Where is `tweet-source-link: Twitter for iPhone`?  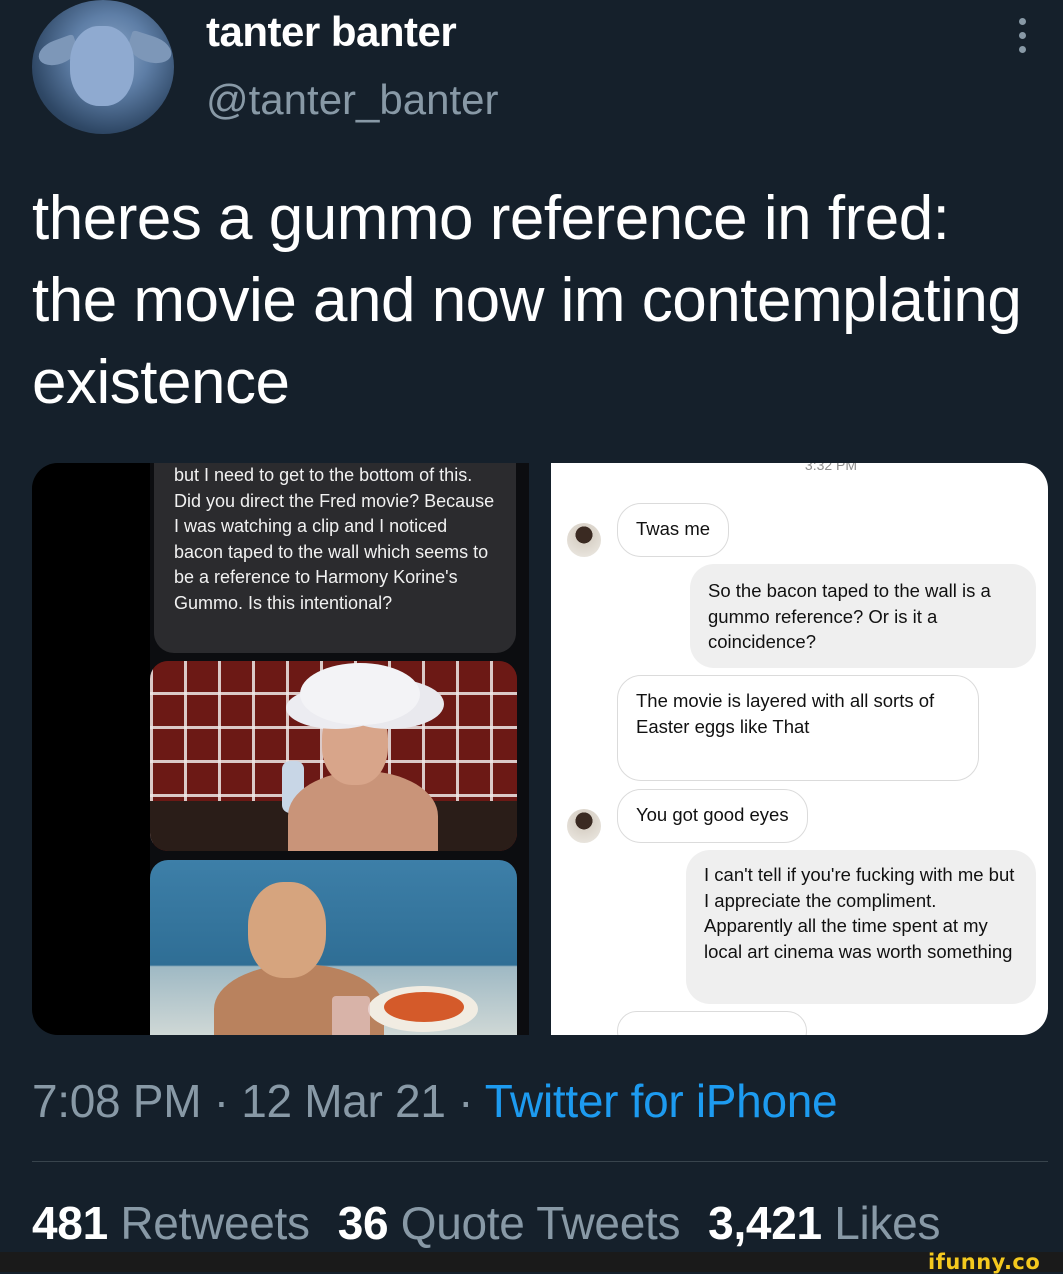 tweet-source-link: Twitter for iPhone is located at coordinates (661, 1101).